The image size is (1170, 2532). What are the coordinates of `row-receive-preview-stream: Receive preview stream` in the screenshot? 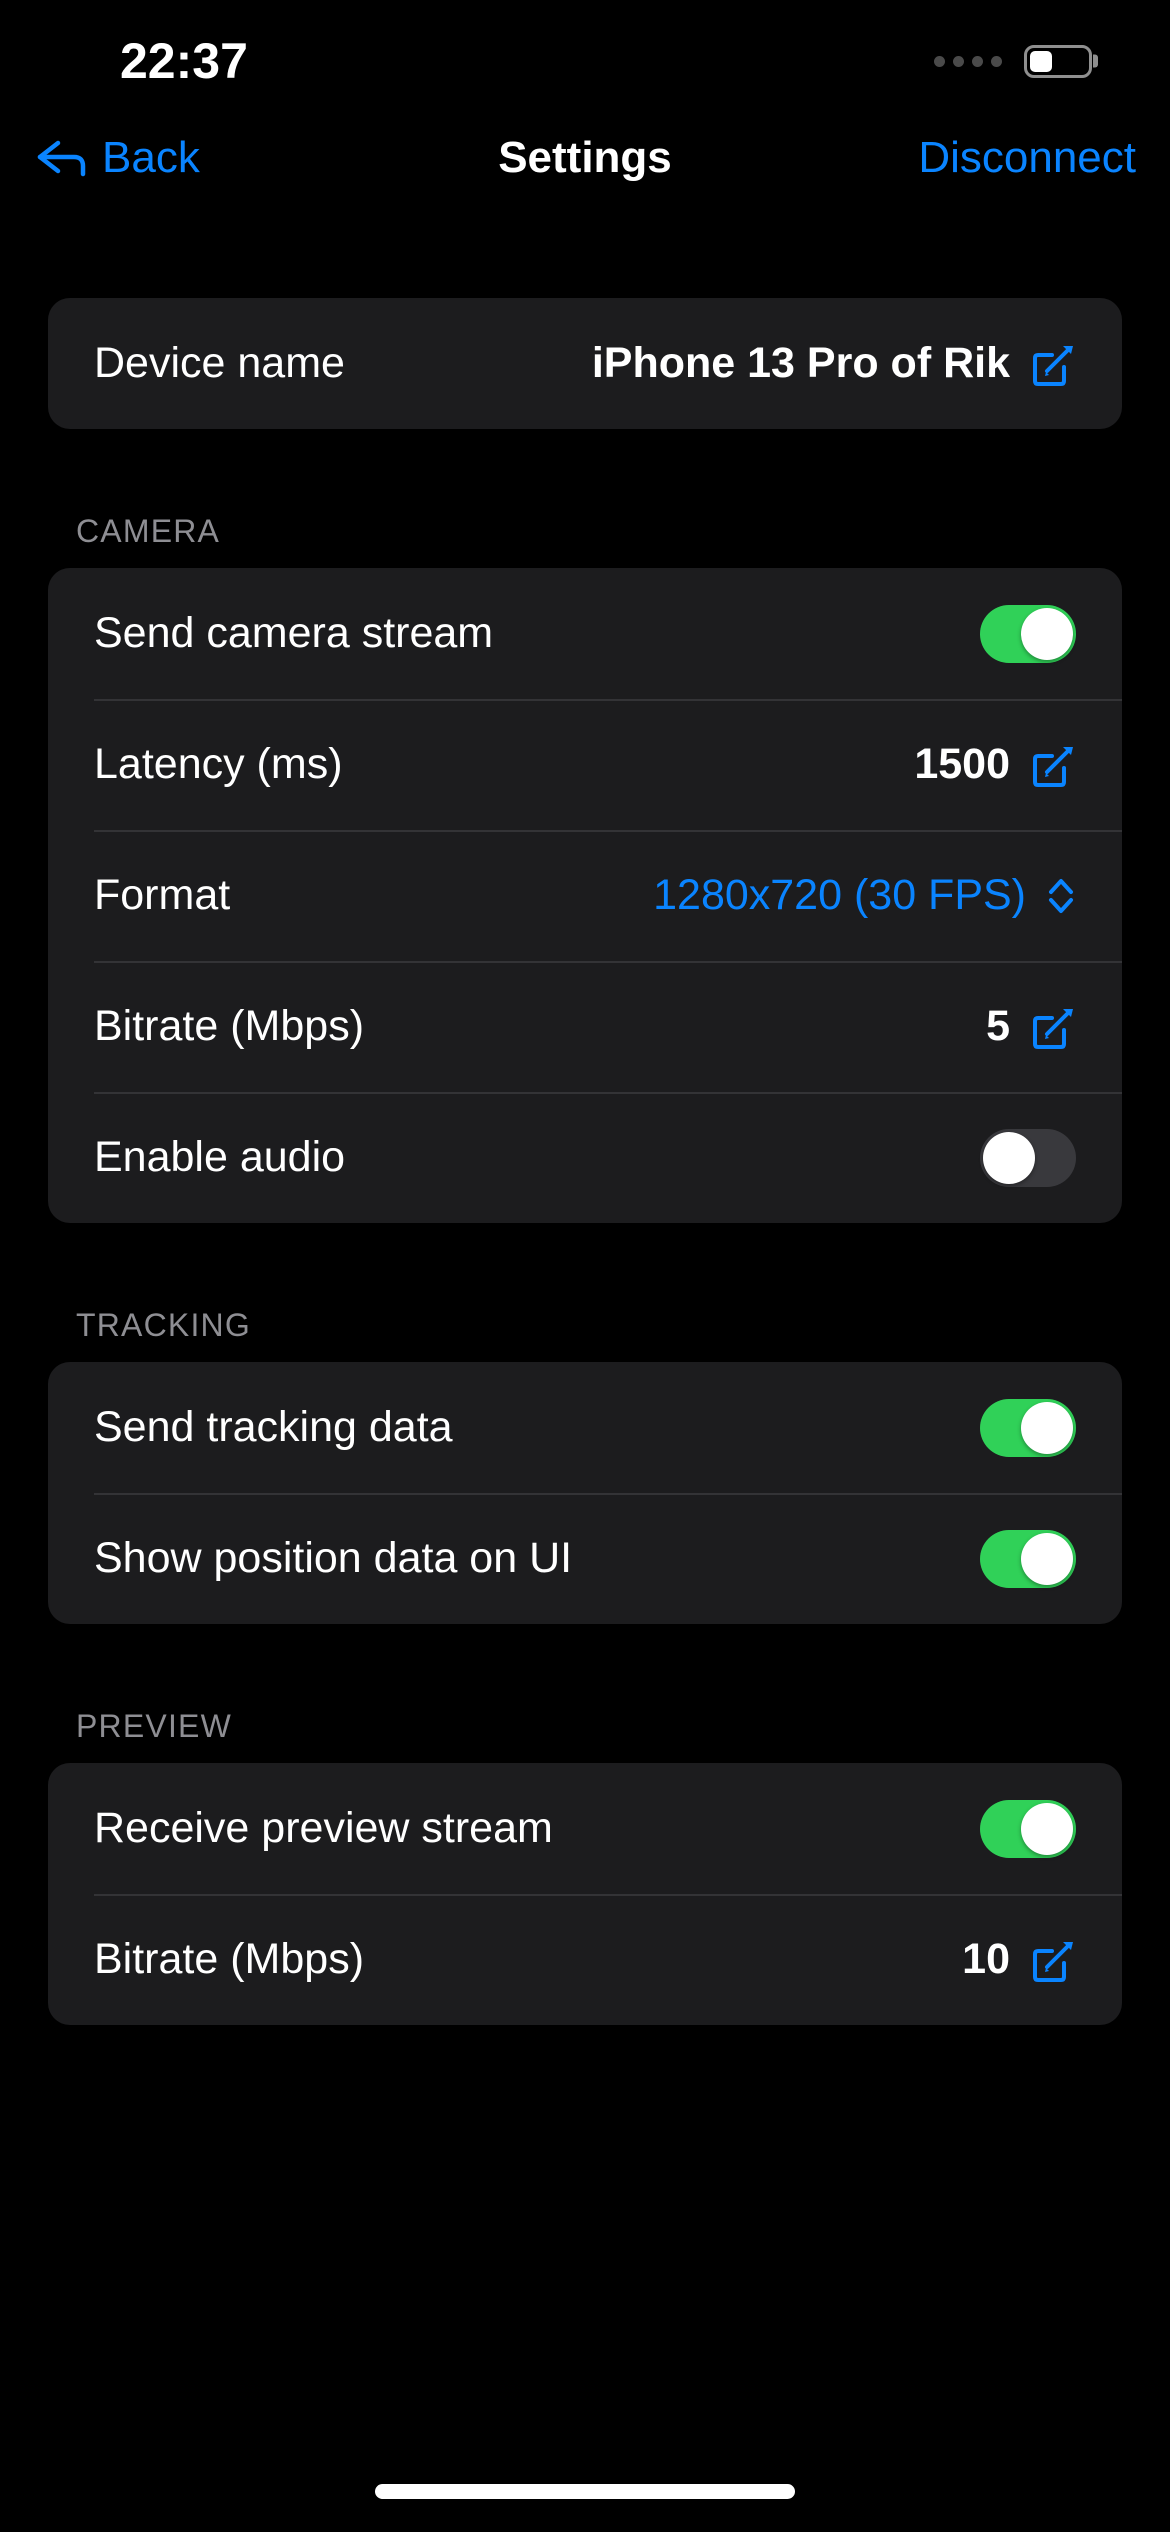 It's located at (585, 1828).